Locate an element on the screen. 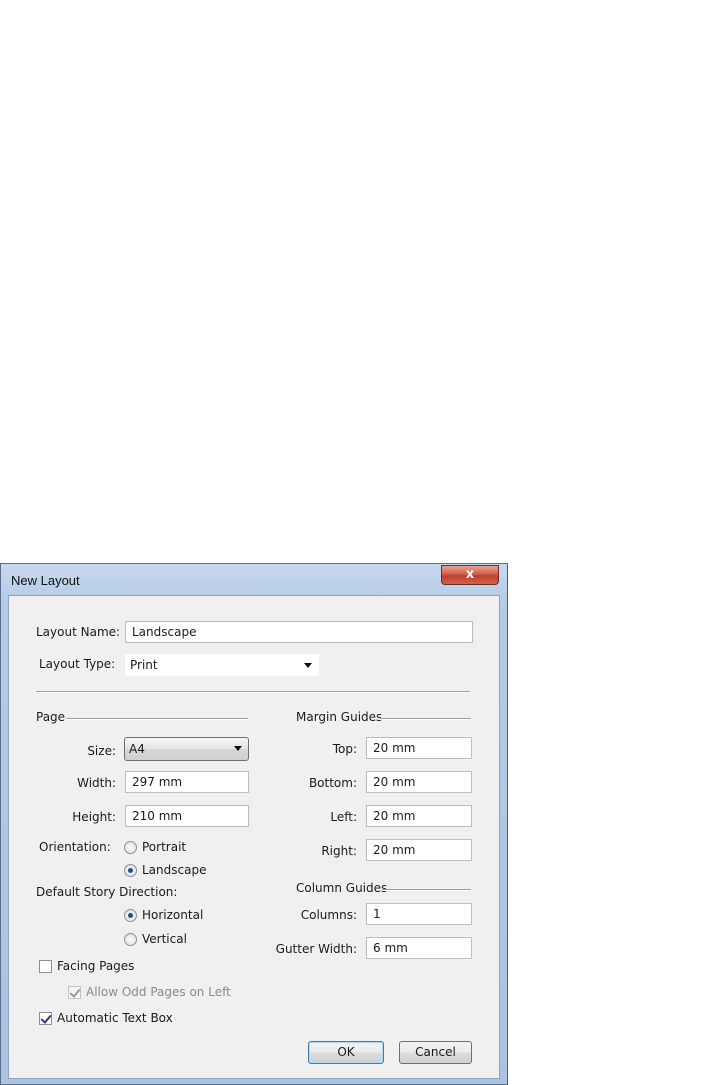 This screenshot has width=710, height=1085. title-bar: New Layout x is located at coordinates (254, 580).